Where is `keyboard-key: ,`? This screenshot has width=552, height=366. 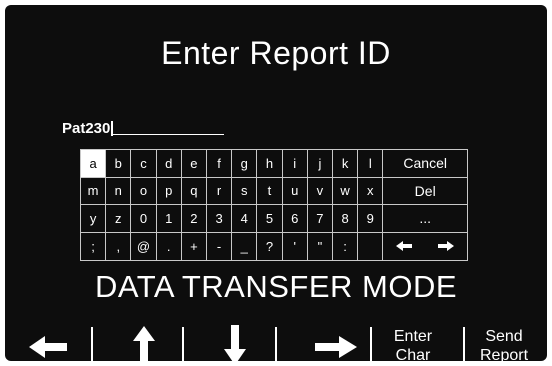 keyboard-key: , is located at coordinates (119, 246).